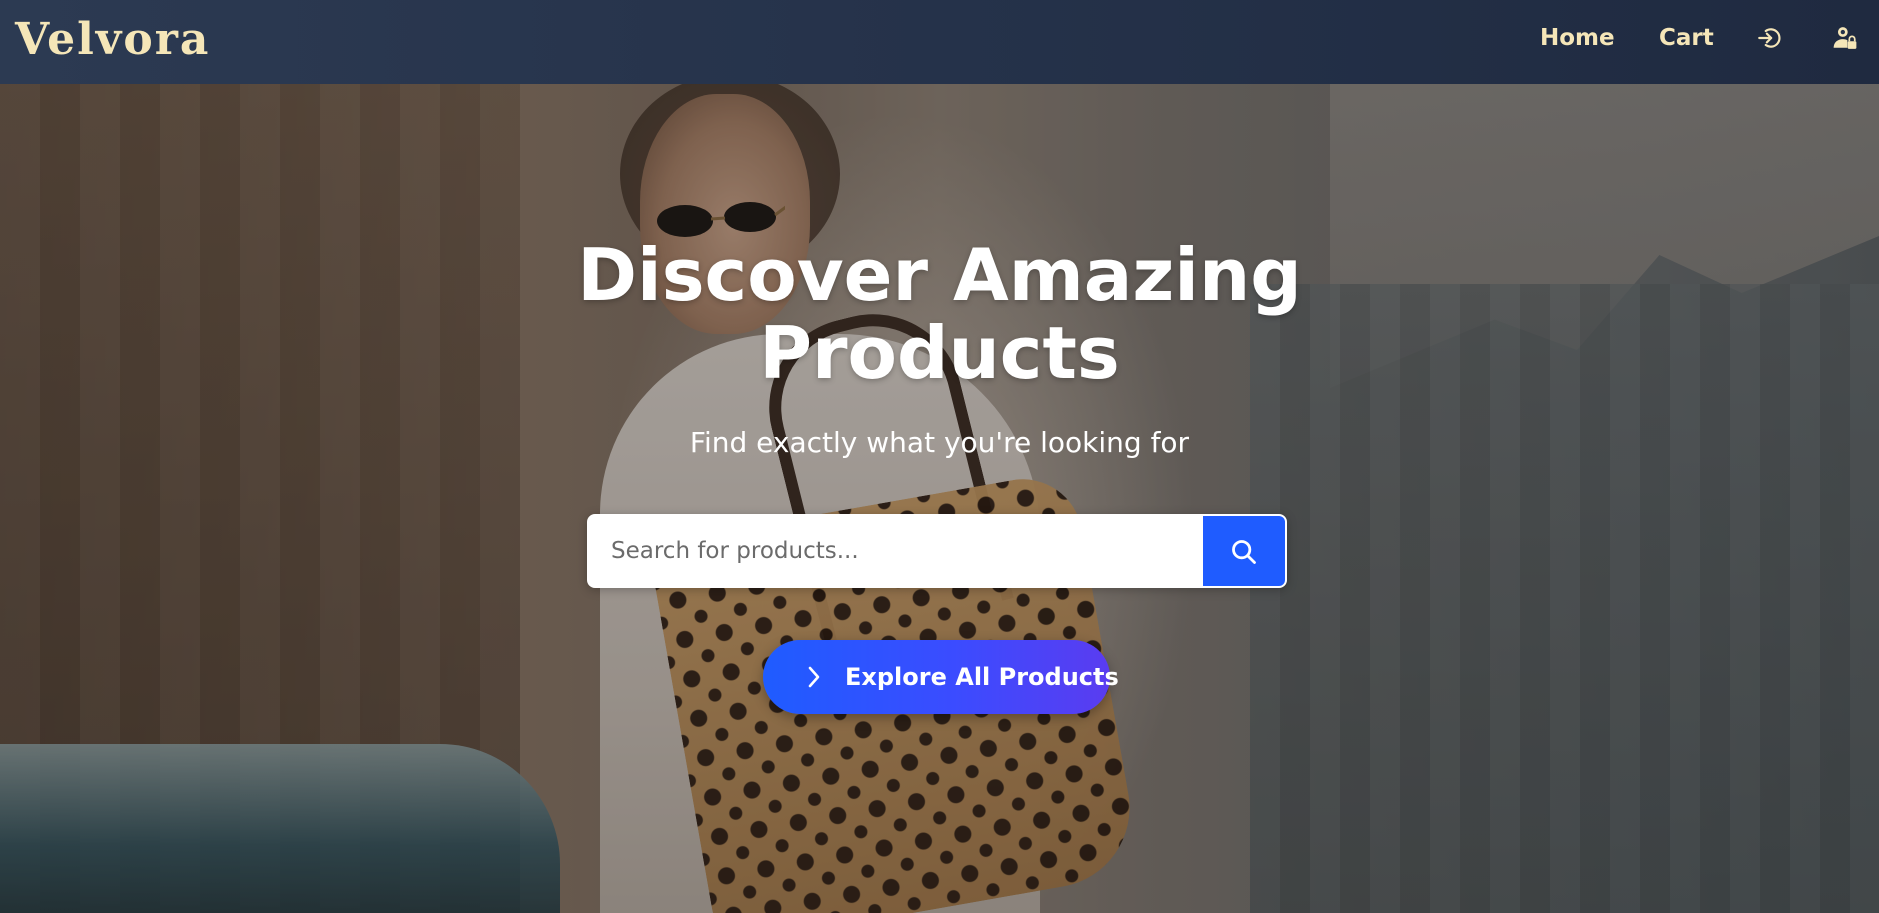  What do you see at coordinates (939, 42) in the screenshot?
I see `navbar: Velvora Home Cart` at bounding box center [939, 42].